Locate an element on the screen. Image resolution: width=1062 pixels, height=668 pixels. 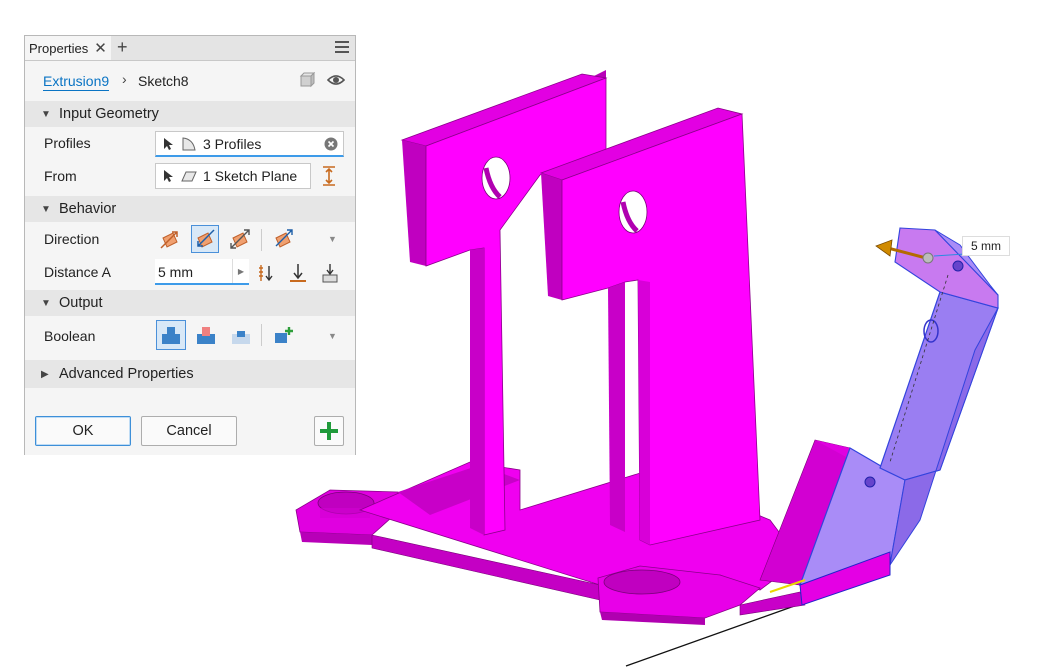
left-upright-bracket is located at coordinates (504, 303).